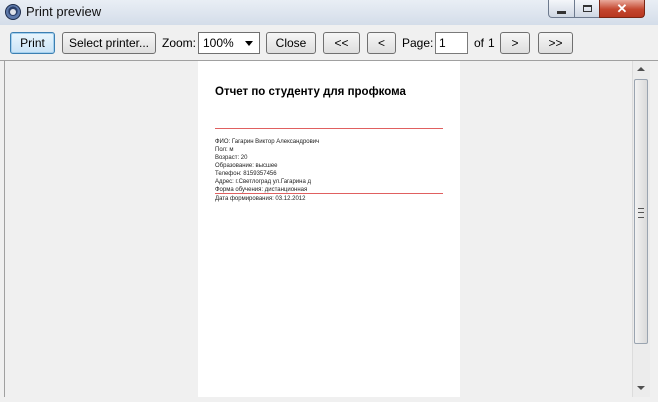  Describe the element at coordinates (329, 193) in the screenshot. I see `bottom-divider` at that location.